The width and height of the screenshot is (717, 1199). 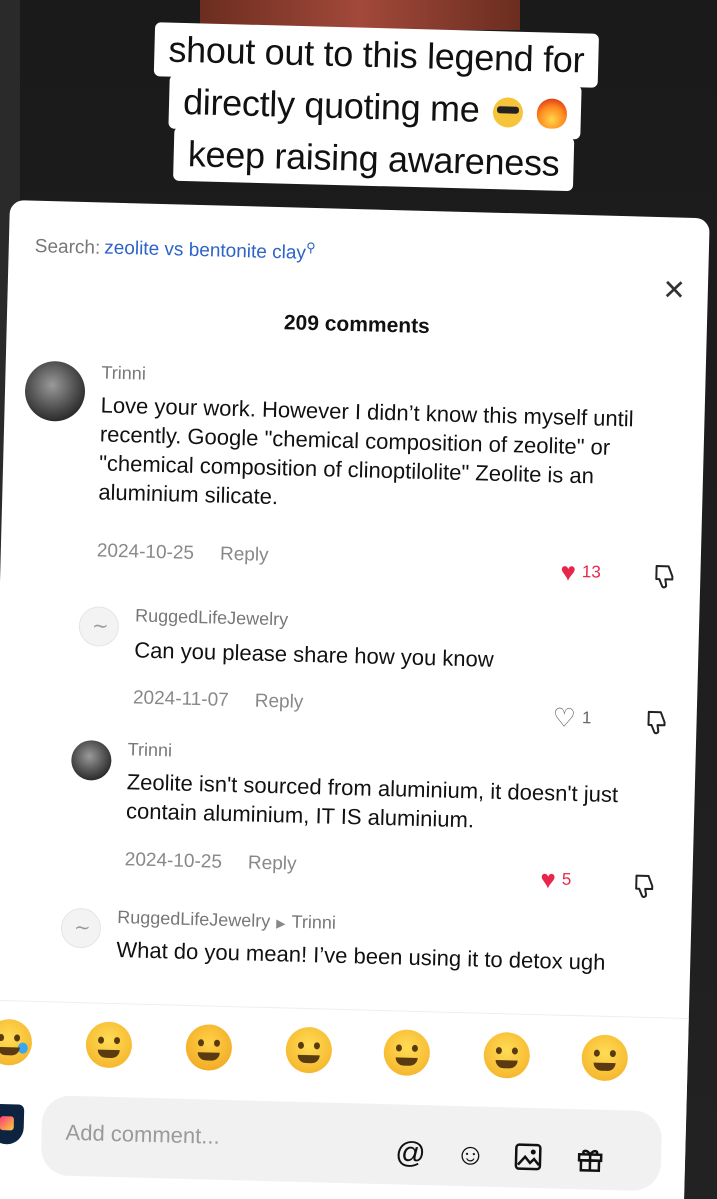 I want to click on reply-target: Trinni, so click(x=313, y=922).